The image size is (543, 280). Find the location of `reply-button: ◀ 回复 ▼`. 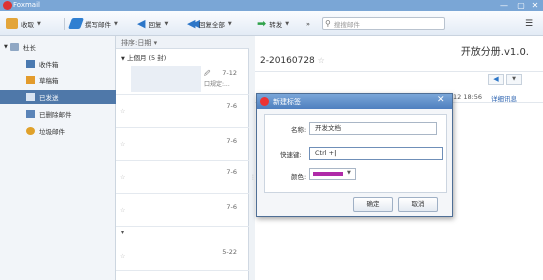

reply-button: ◀ 回复 ▼ is located at coordinates (152, 23).